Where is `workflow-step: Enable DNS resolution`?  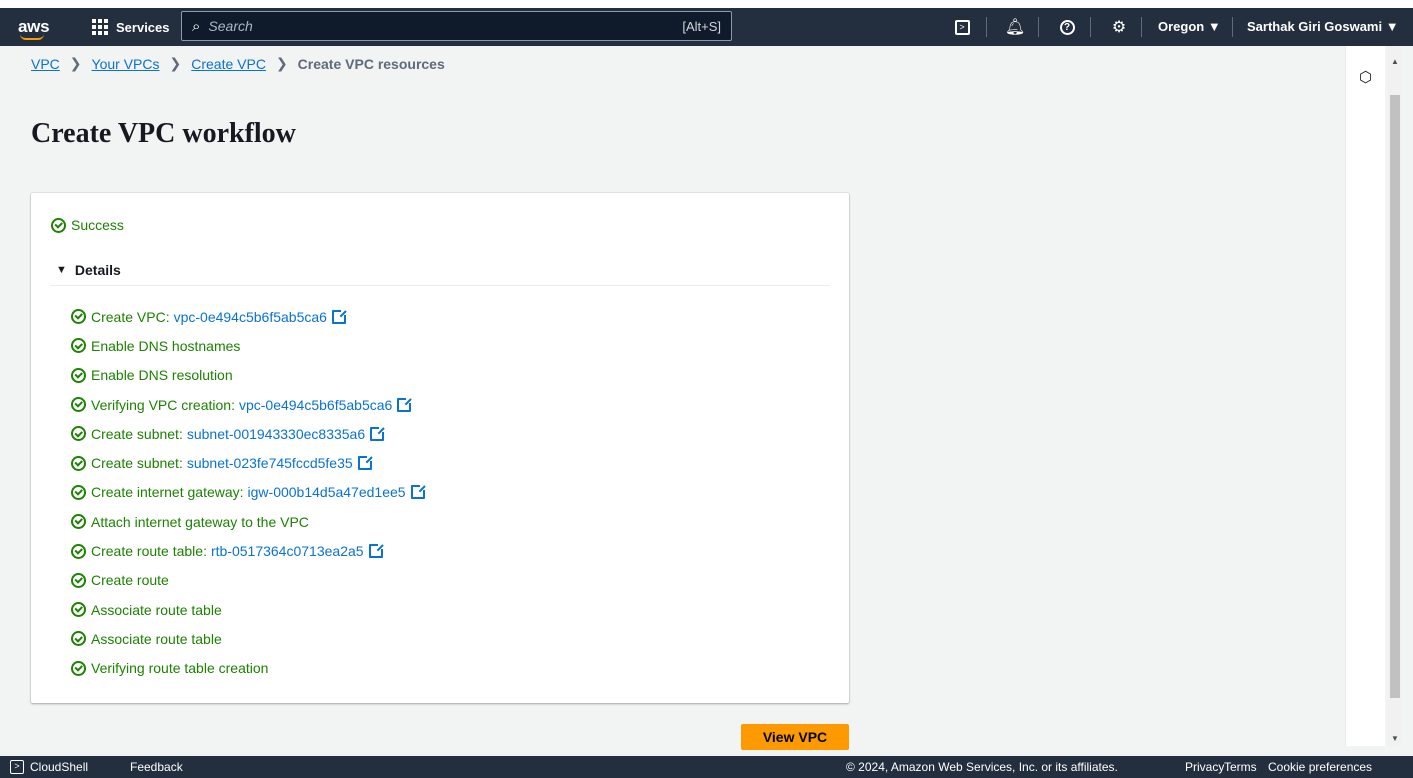
workflow-step: Enable DNS resolution is located at coordinates (248, 375).